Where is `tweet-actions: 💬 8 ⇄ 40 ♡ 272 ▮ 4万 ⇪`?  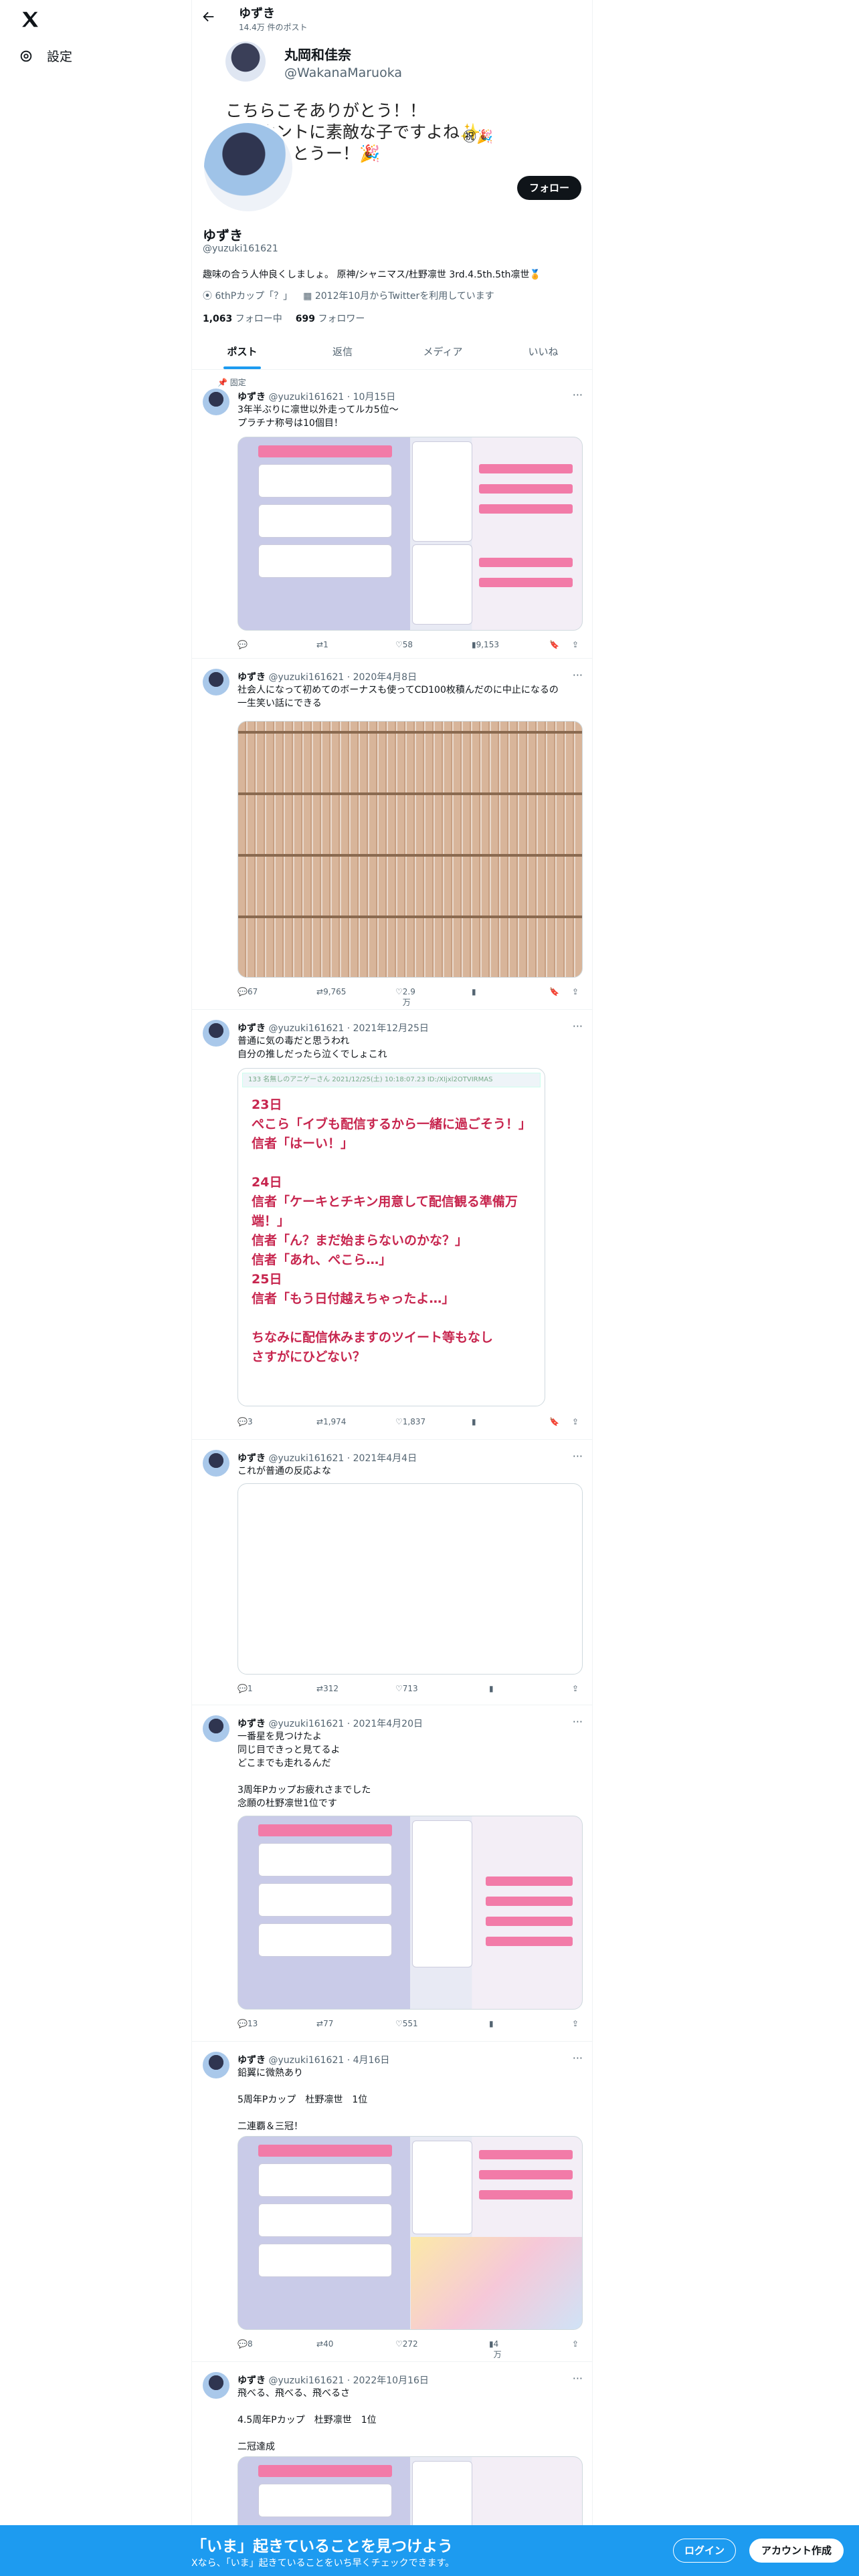 tweet-actions: 💬 8 ⇄ 40 ♡ 272 ▮ 4万 ⇪ is located at coordinates (411, 2349).